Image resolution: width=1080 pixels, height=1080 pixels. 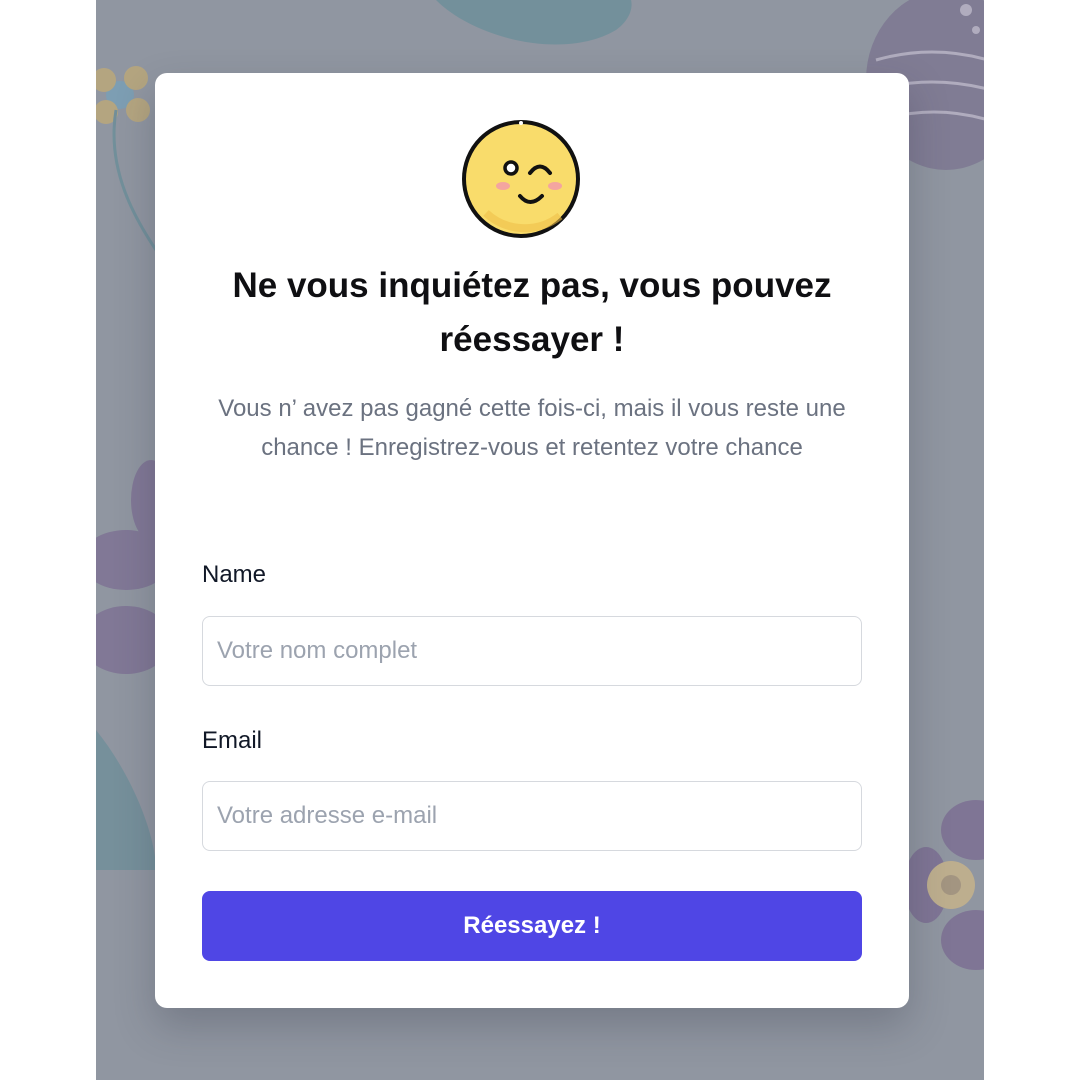 What do you see at coordinates (532, 816) in the screenshot?
I see `email-input` at bounding box center [532, 816].